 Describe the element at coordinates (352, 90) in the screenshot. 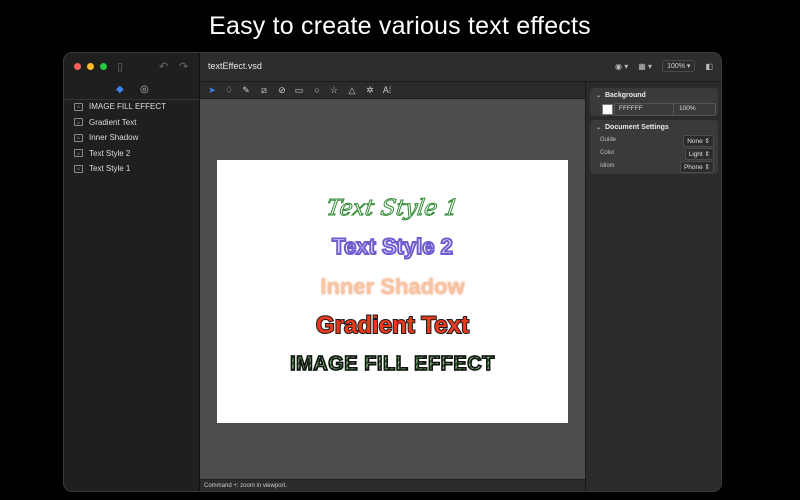

I see `triangle-icon: △` at that location.